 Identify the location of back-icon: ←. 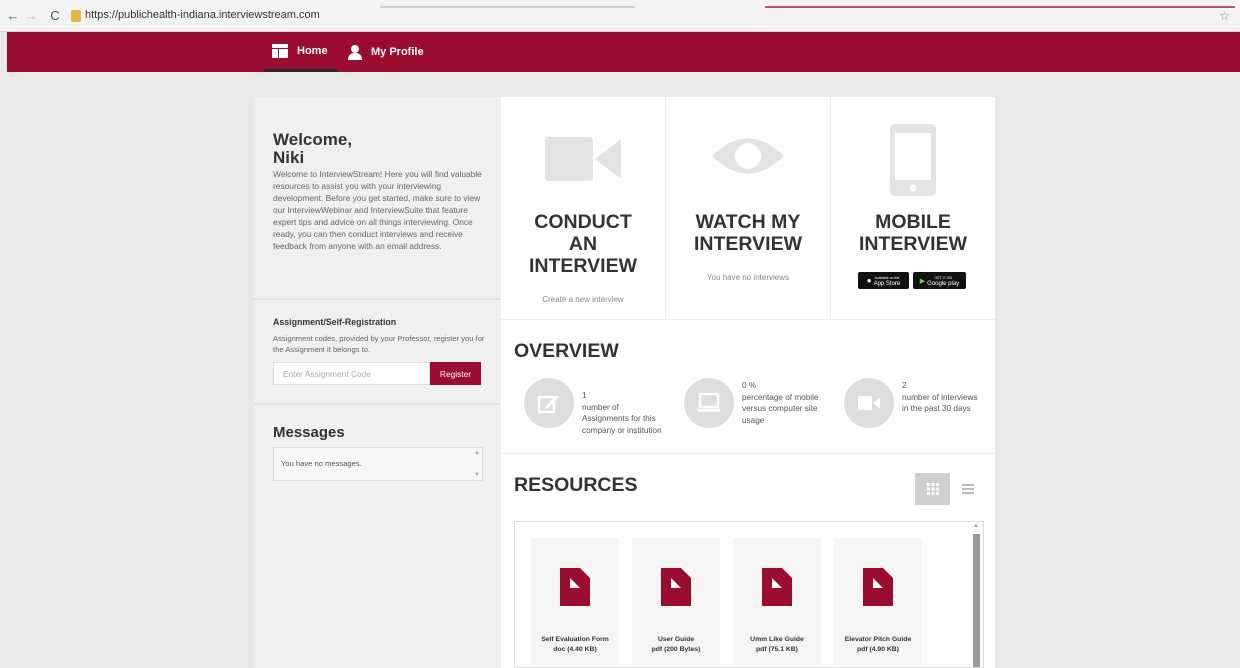
(13, 16).